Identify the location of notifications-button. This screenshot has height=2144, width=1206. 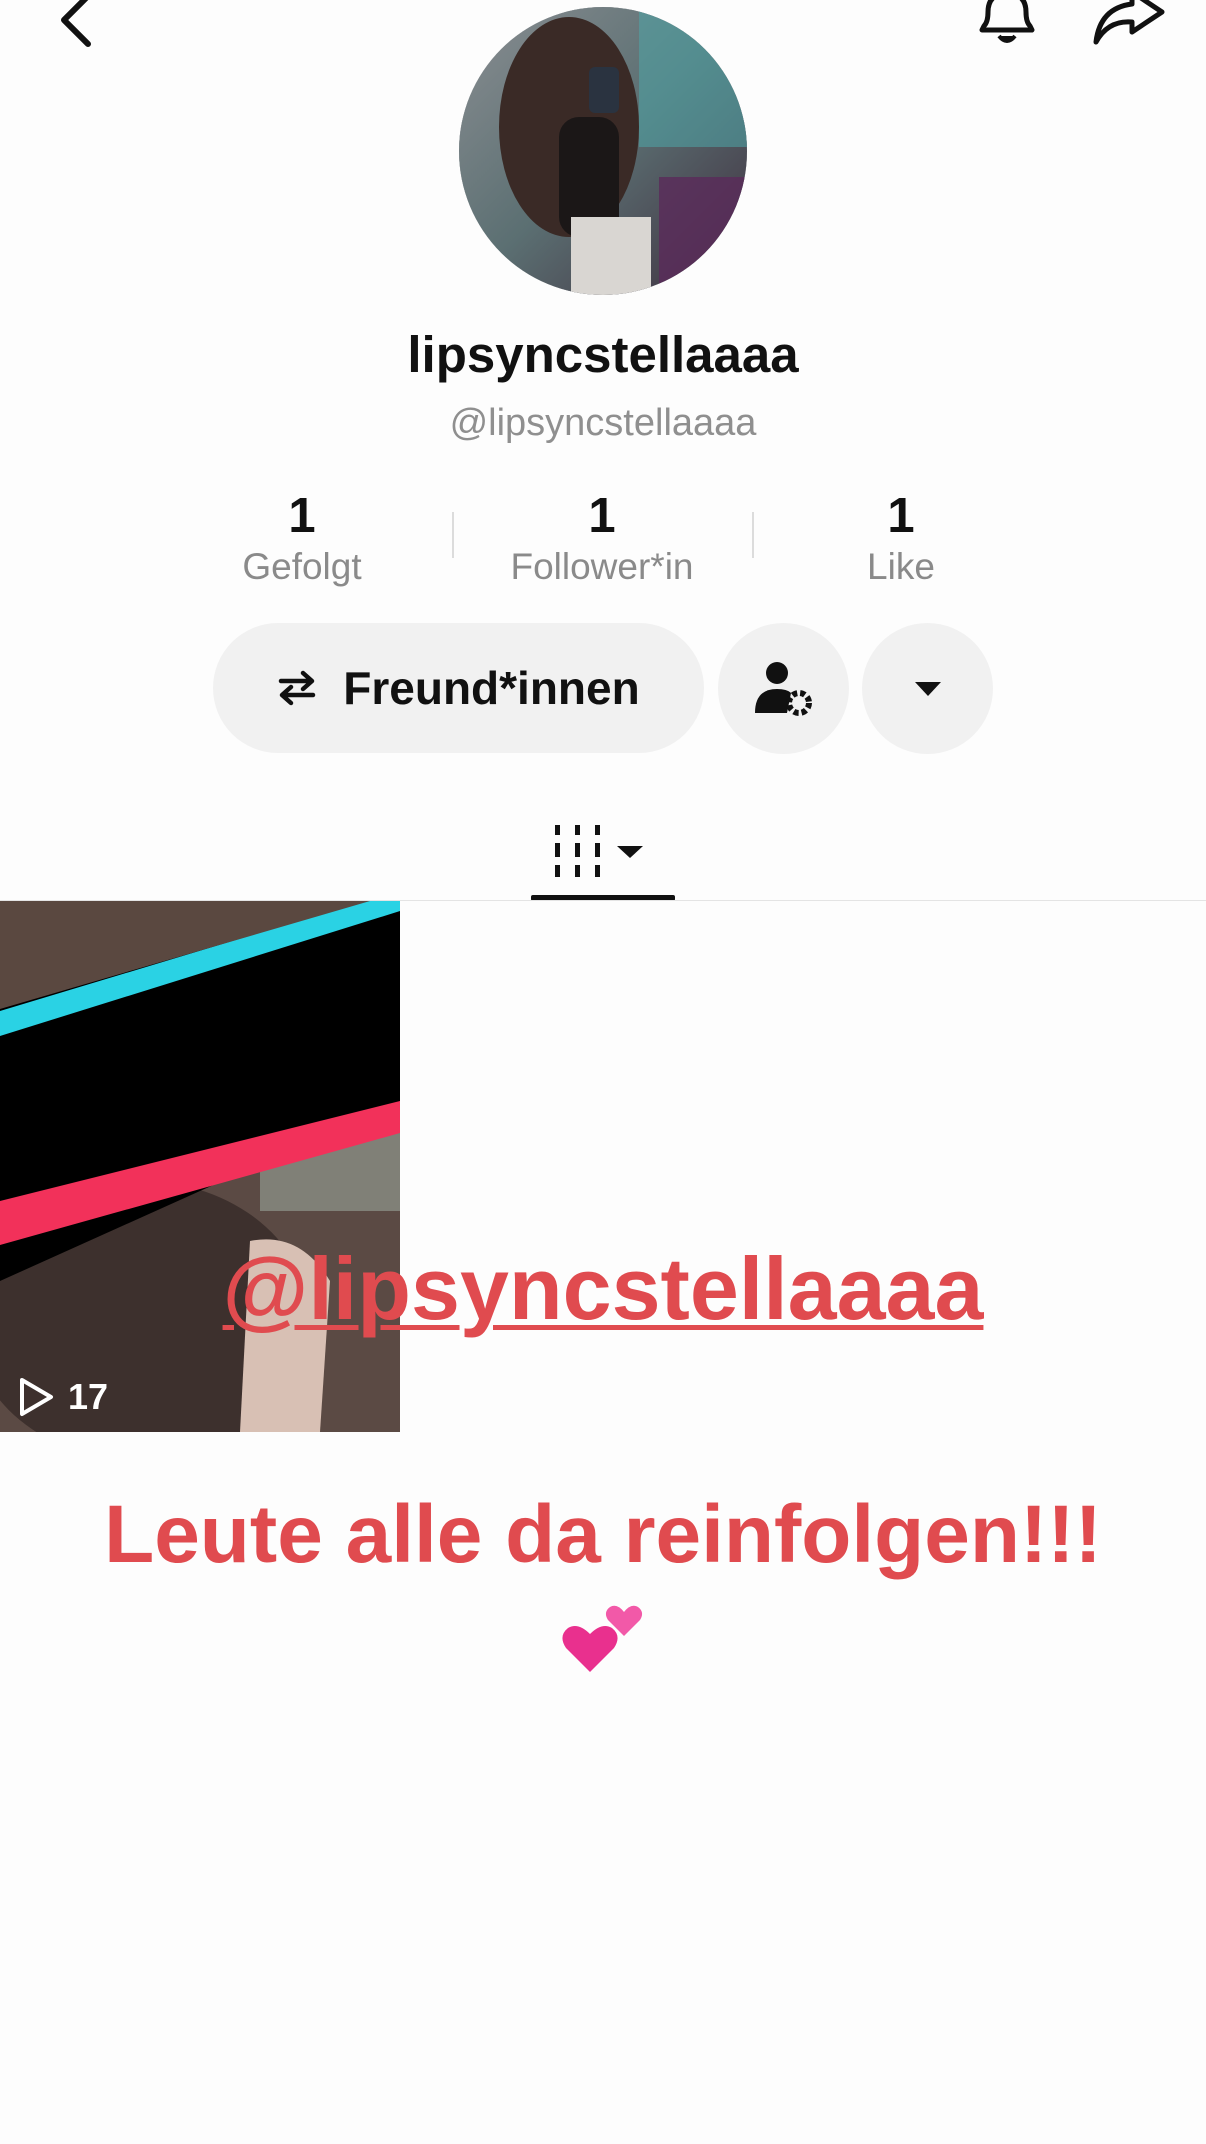
(1007, 26).